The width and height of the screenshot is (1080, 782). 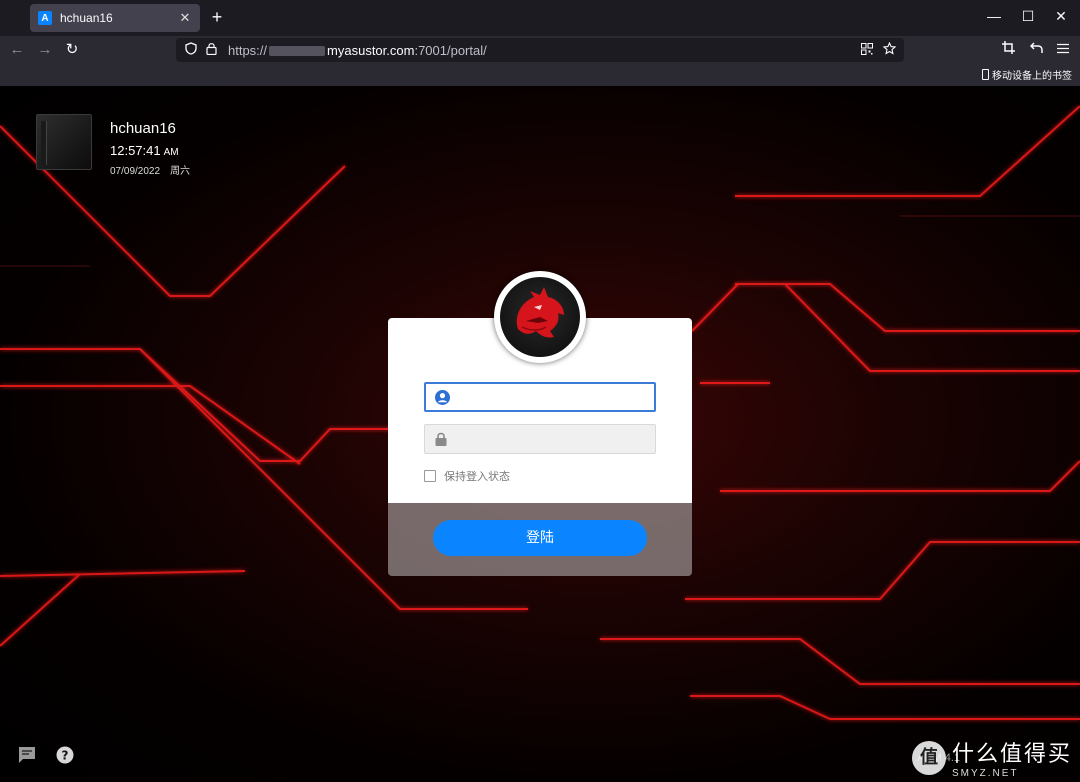 I want to click on password-input, so click(x=556, y=439).